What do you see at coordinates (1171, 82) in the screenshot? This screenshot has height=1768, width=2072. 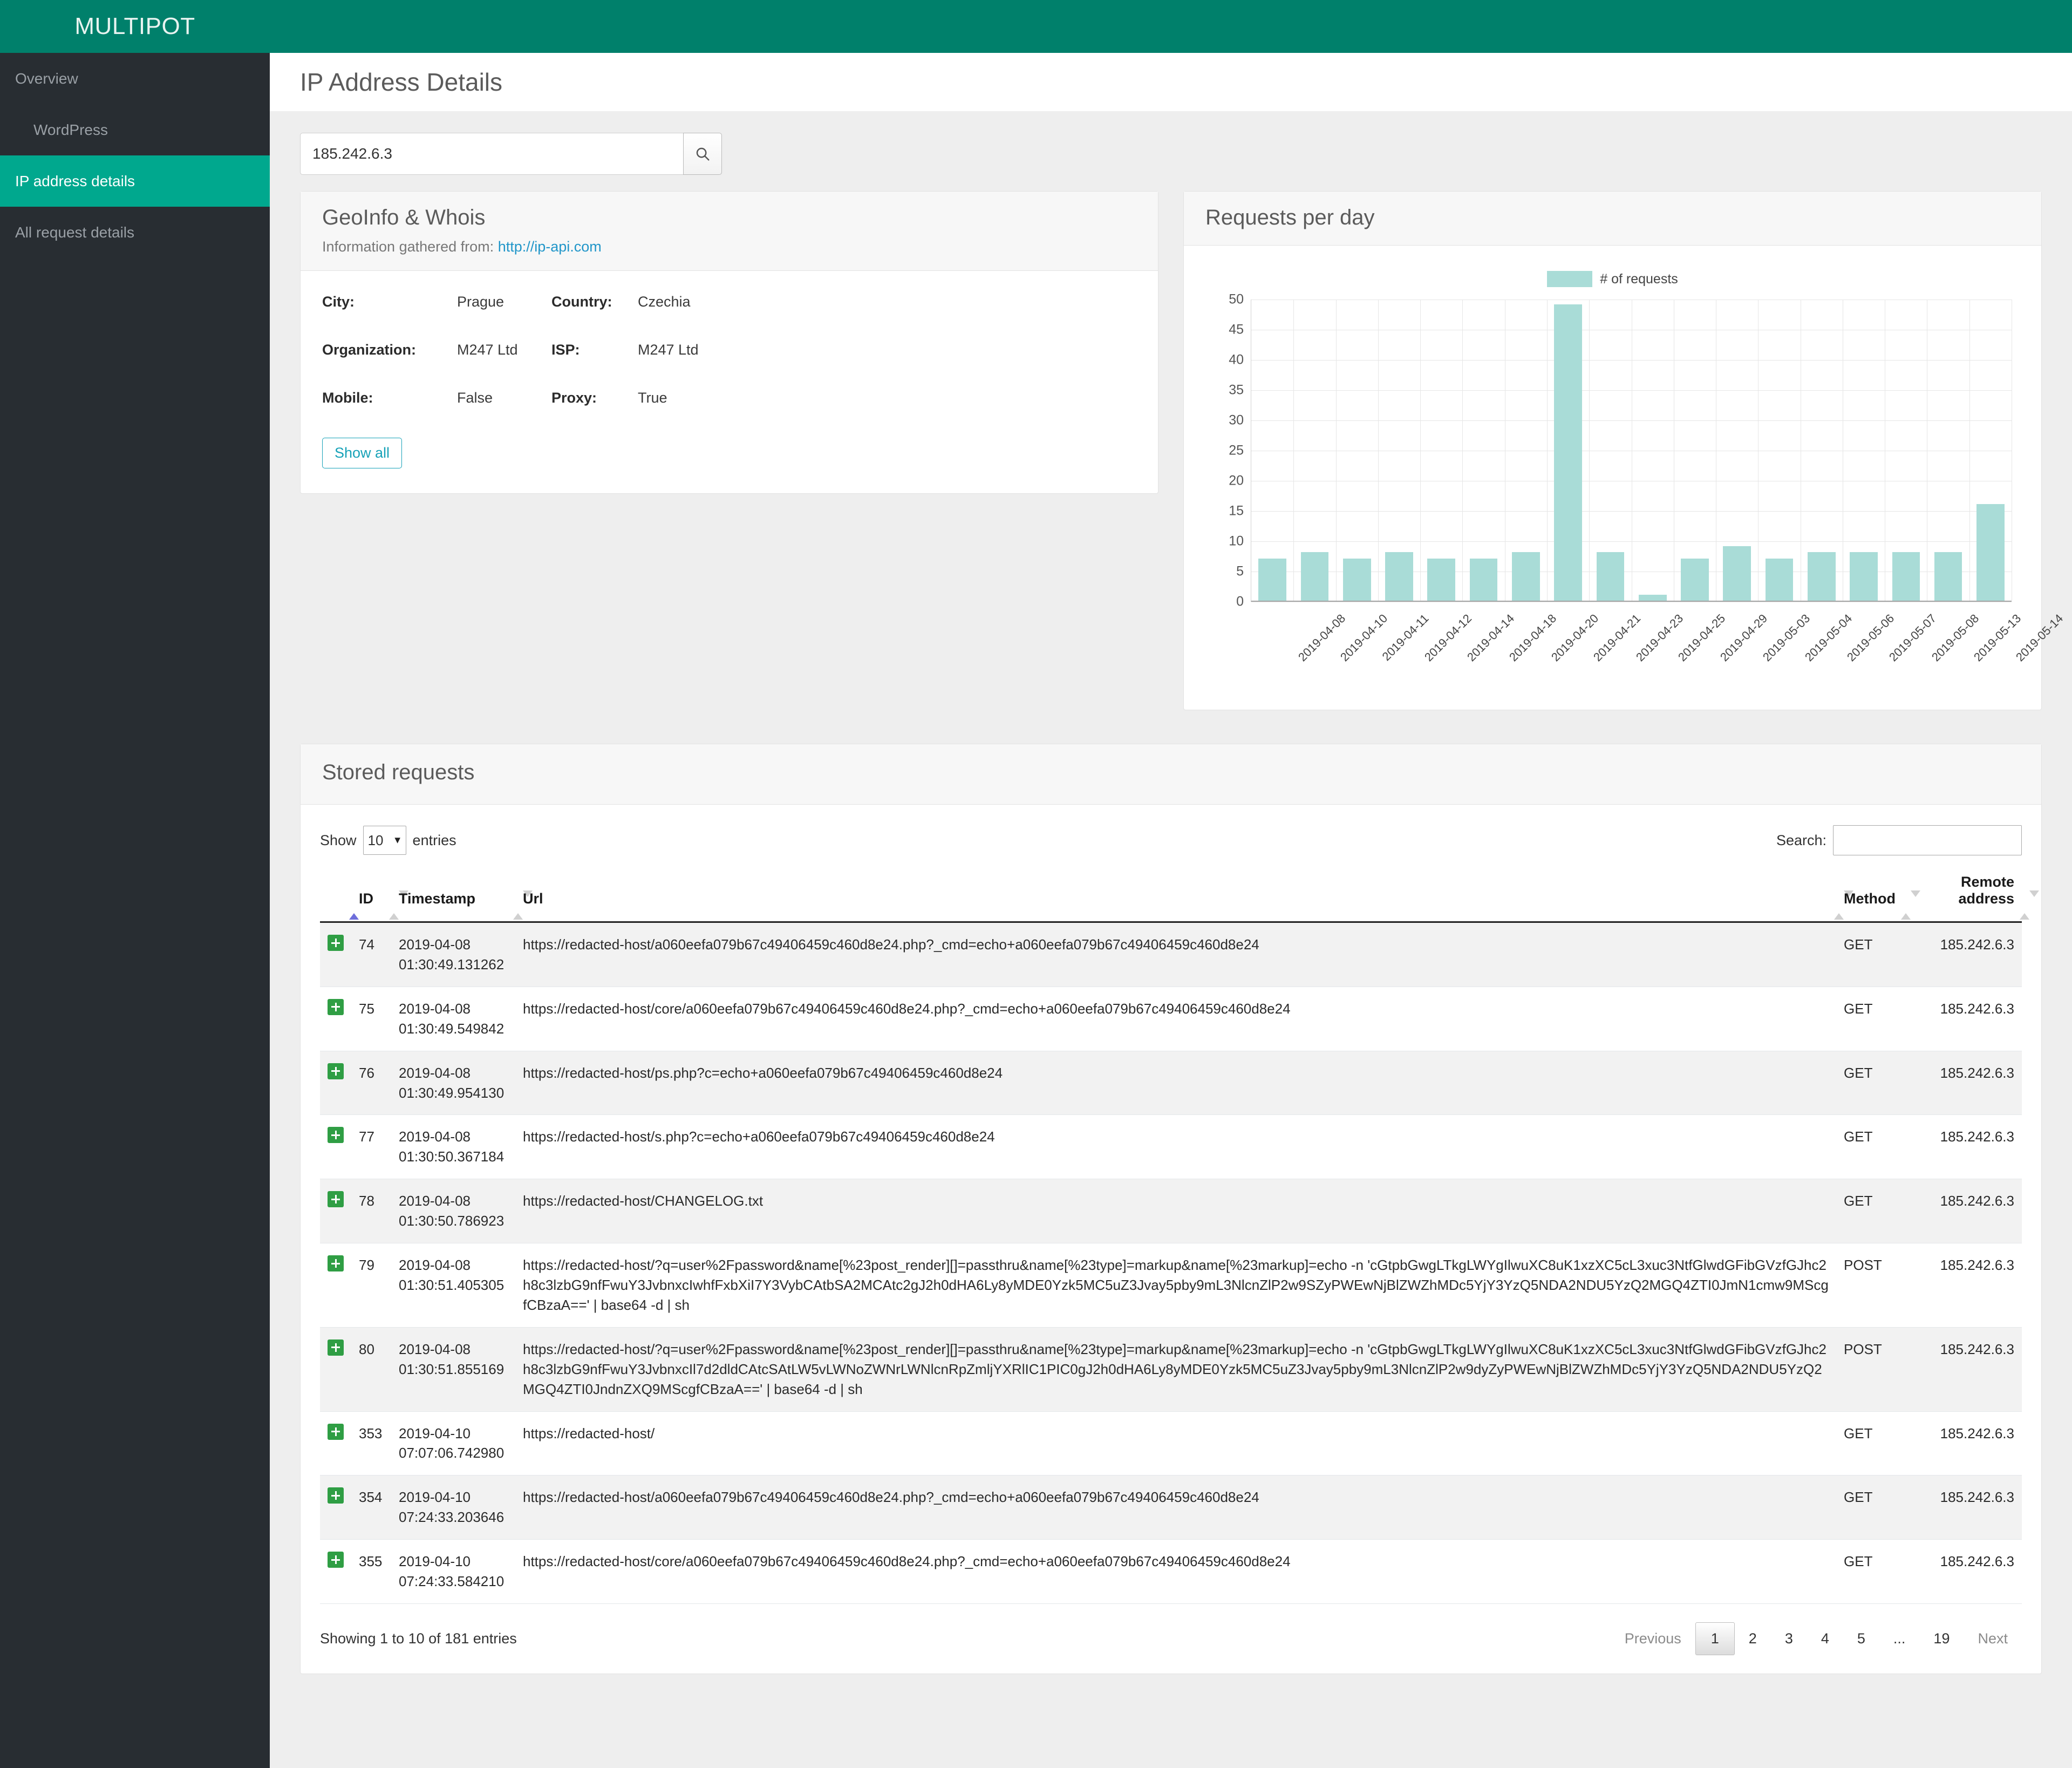 I see `page-header: IP Address Details` at bounding box center [1171, 82].